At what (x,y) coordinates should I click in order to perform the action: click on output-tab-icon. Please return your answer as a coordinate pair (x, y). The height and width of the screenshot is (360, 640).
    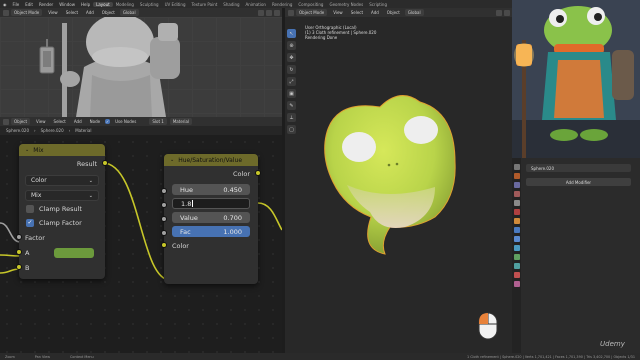
    Looking at the image, I should click on (516, 185).